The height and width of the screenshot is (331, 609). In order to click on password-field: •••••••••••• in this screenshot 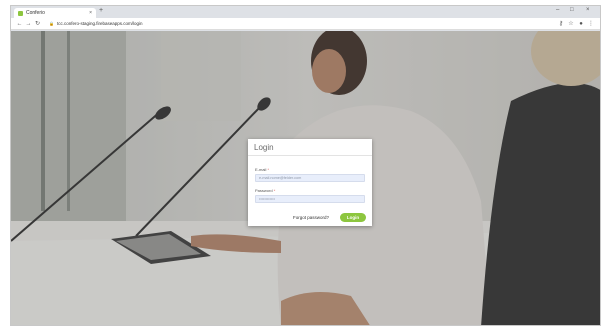, I will do `click(310, 199)`.